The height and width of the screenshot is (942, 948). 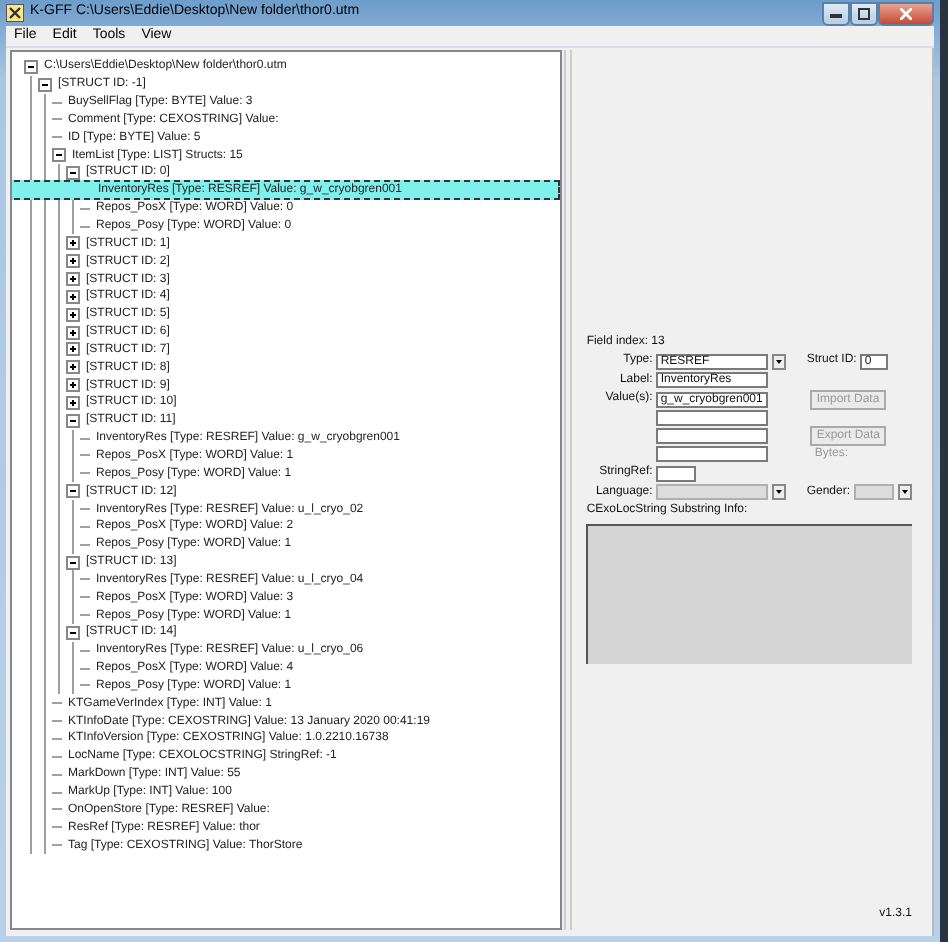 I want to click on app-icon, so click(x=15, y=13).